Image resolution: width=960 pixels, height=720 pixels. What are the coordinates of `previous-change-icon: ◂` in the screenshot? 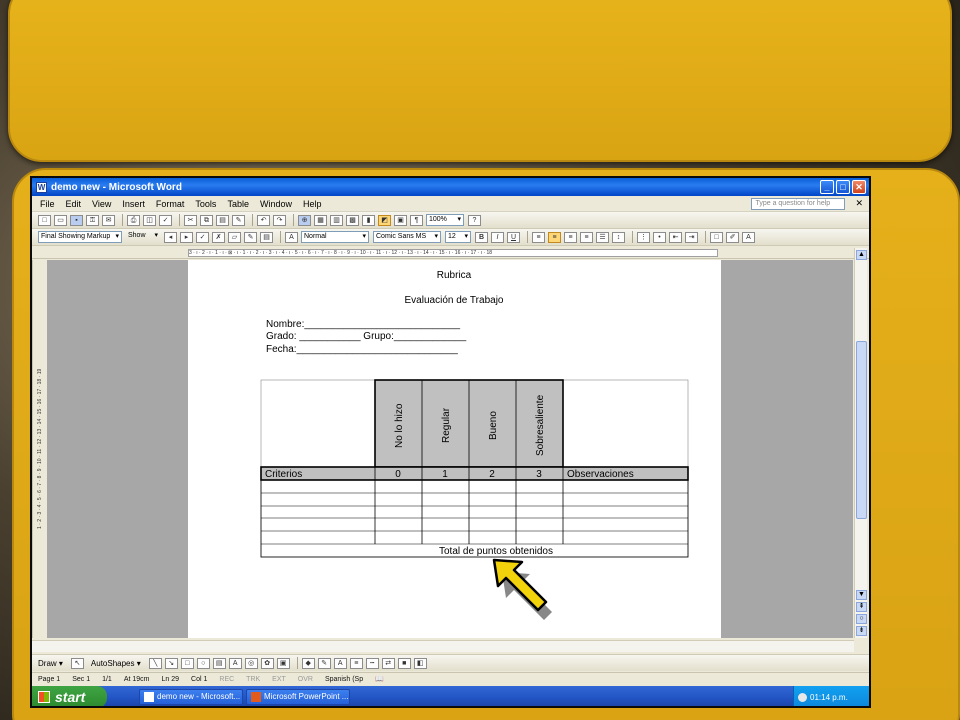 It's located at (170, 237).